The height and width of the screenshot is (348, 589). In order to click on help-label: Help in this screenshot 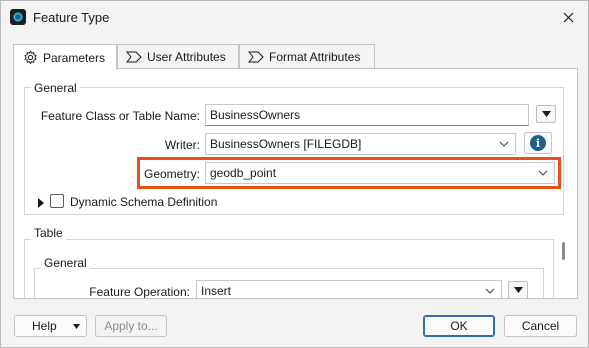, I will do `click(44, 326)`.